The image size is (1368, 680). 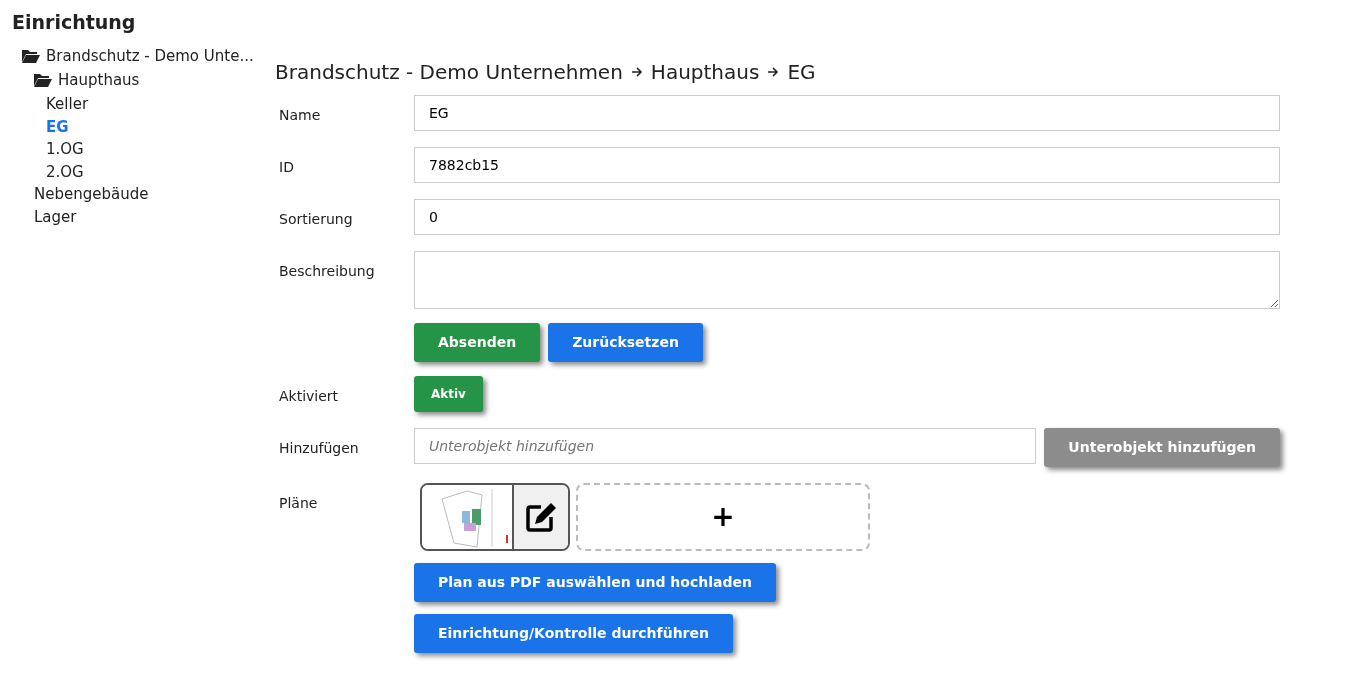 I want to click on breadcrumb-link: Brandschutz - Demo Unternehmen, so click(x=449, y=71).